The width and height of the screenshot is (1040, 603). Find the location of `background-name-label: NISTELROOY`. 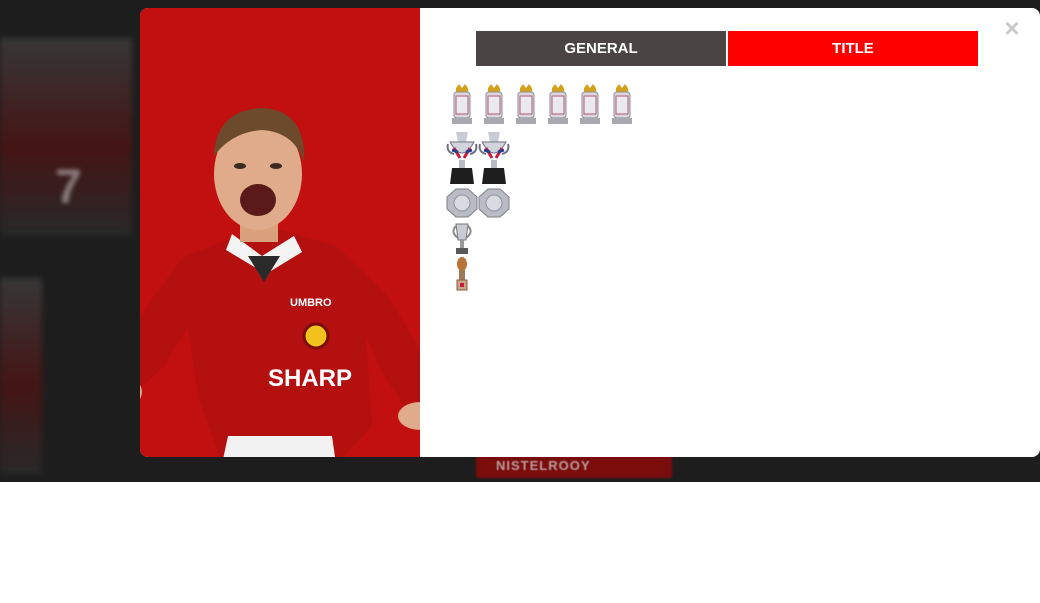

background-name-label: NISTELROOY is located at coordinates (543, 465).